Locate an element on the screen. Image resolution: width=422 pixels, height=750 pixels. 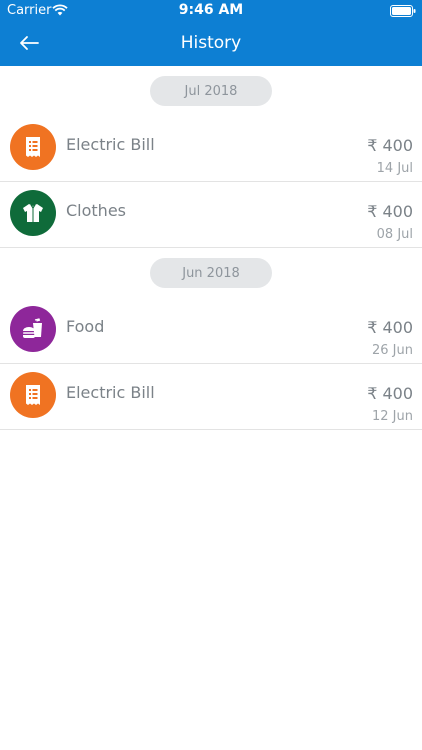
shirt-icon is located at coordinates (33, 213).